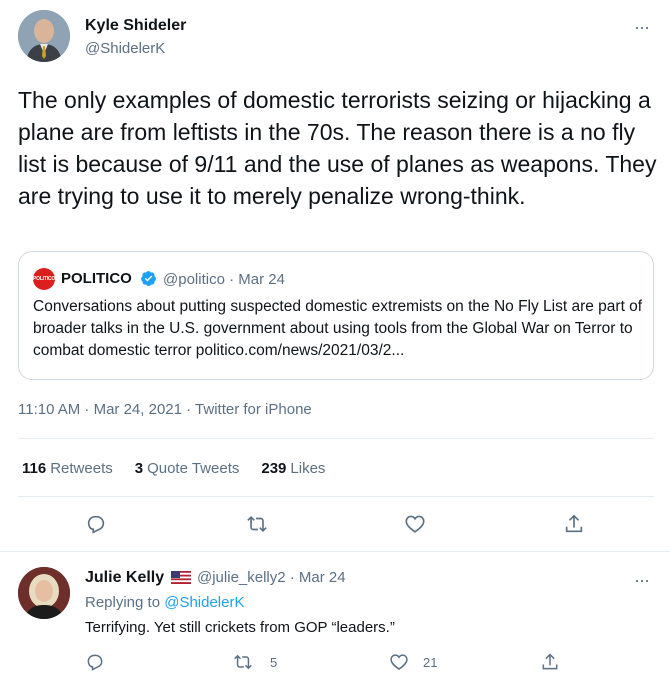 The image size is (670, 694). I want to click on us-flag-icon, so click(181, 577).